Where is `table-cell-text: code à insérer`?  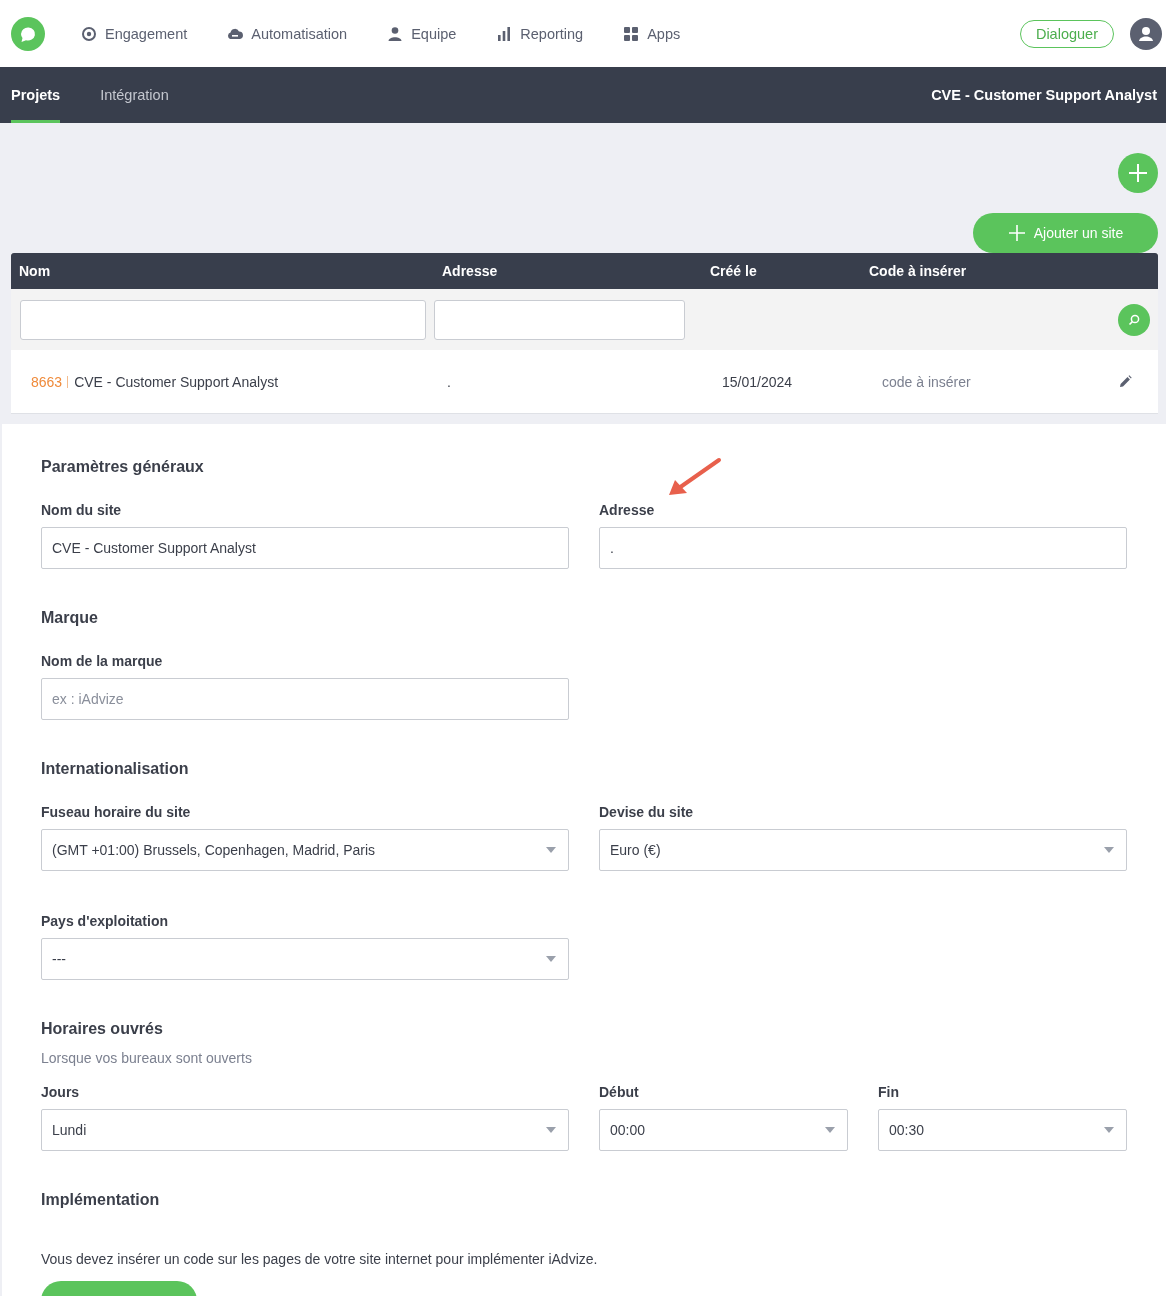 table-cell-text: code à insérer is located at coordinates (926, 381).